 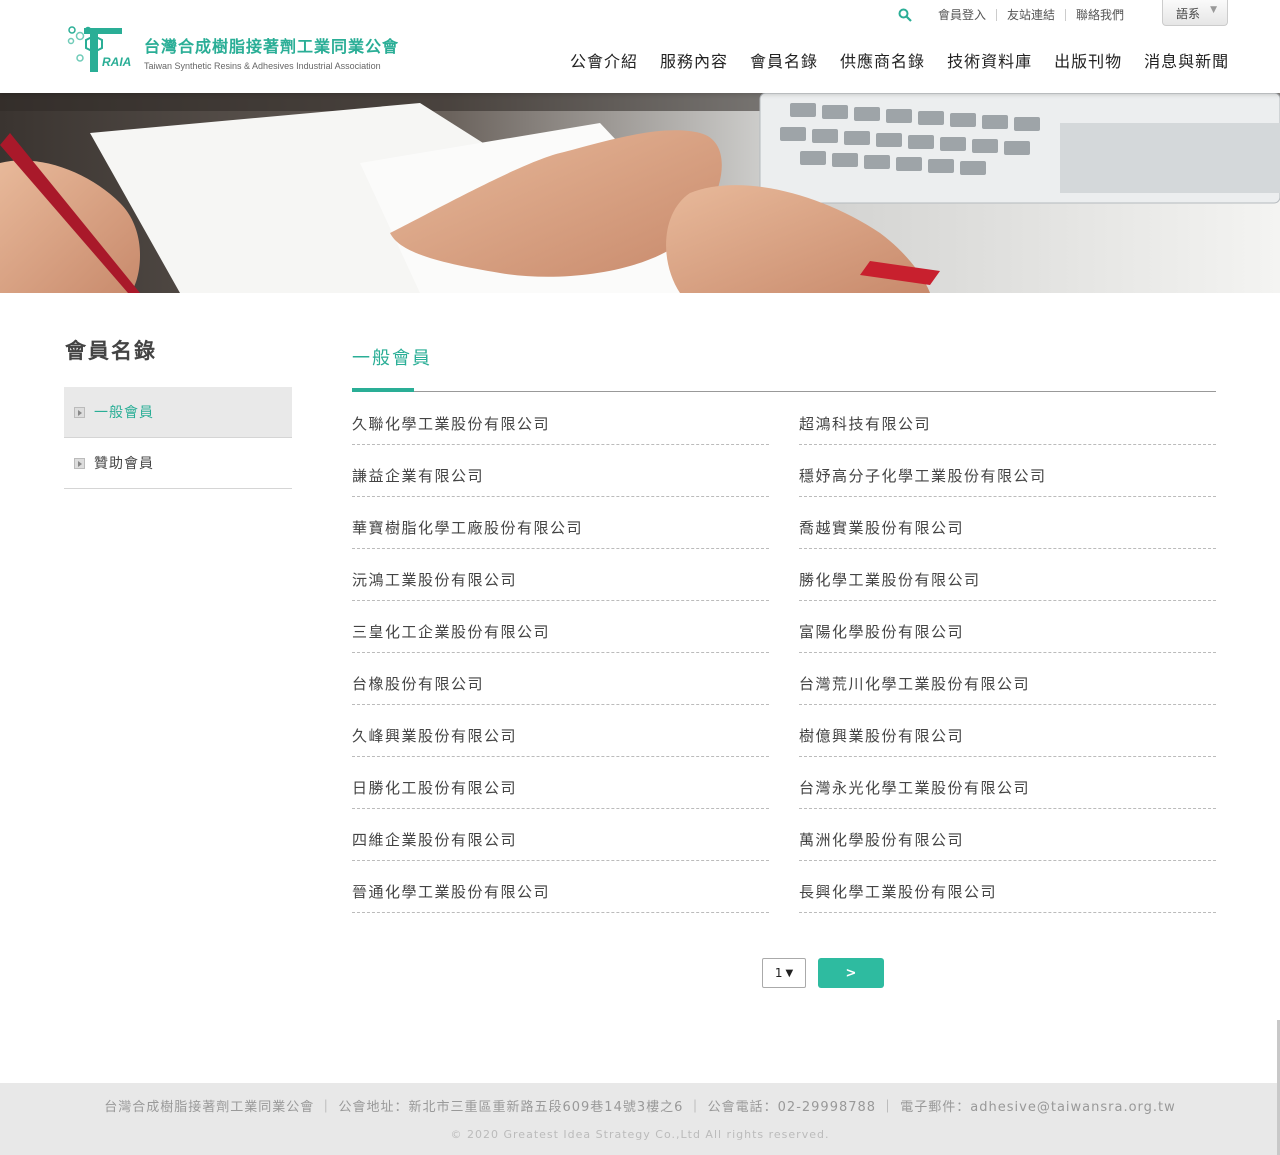 What do you see at coordinates (272, 46) in the screenshot?
I see `logo-title: 台灣合成樹脂接著劑工業同業公會` at bounding box center [272, 46].